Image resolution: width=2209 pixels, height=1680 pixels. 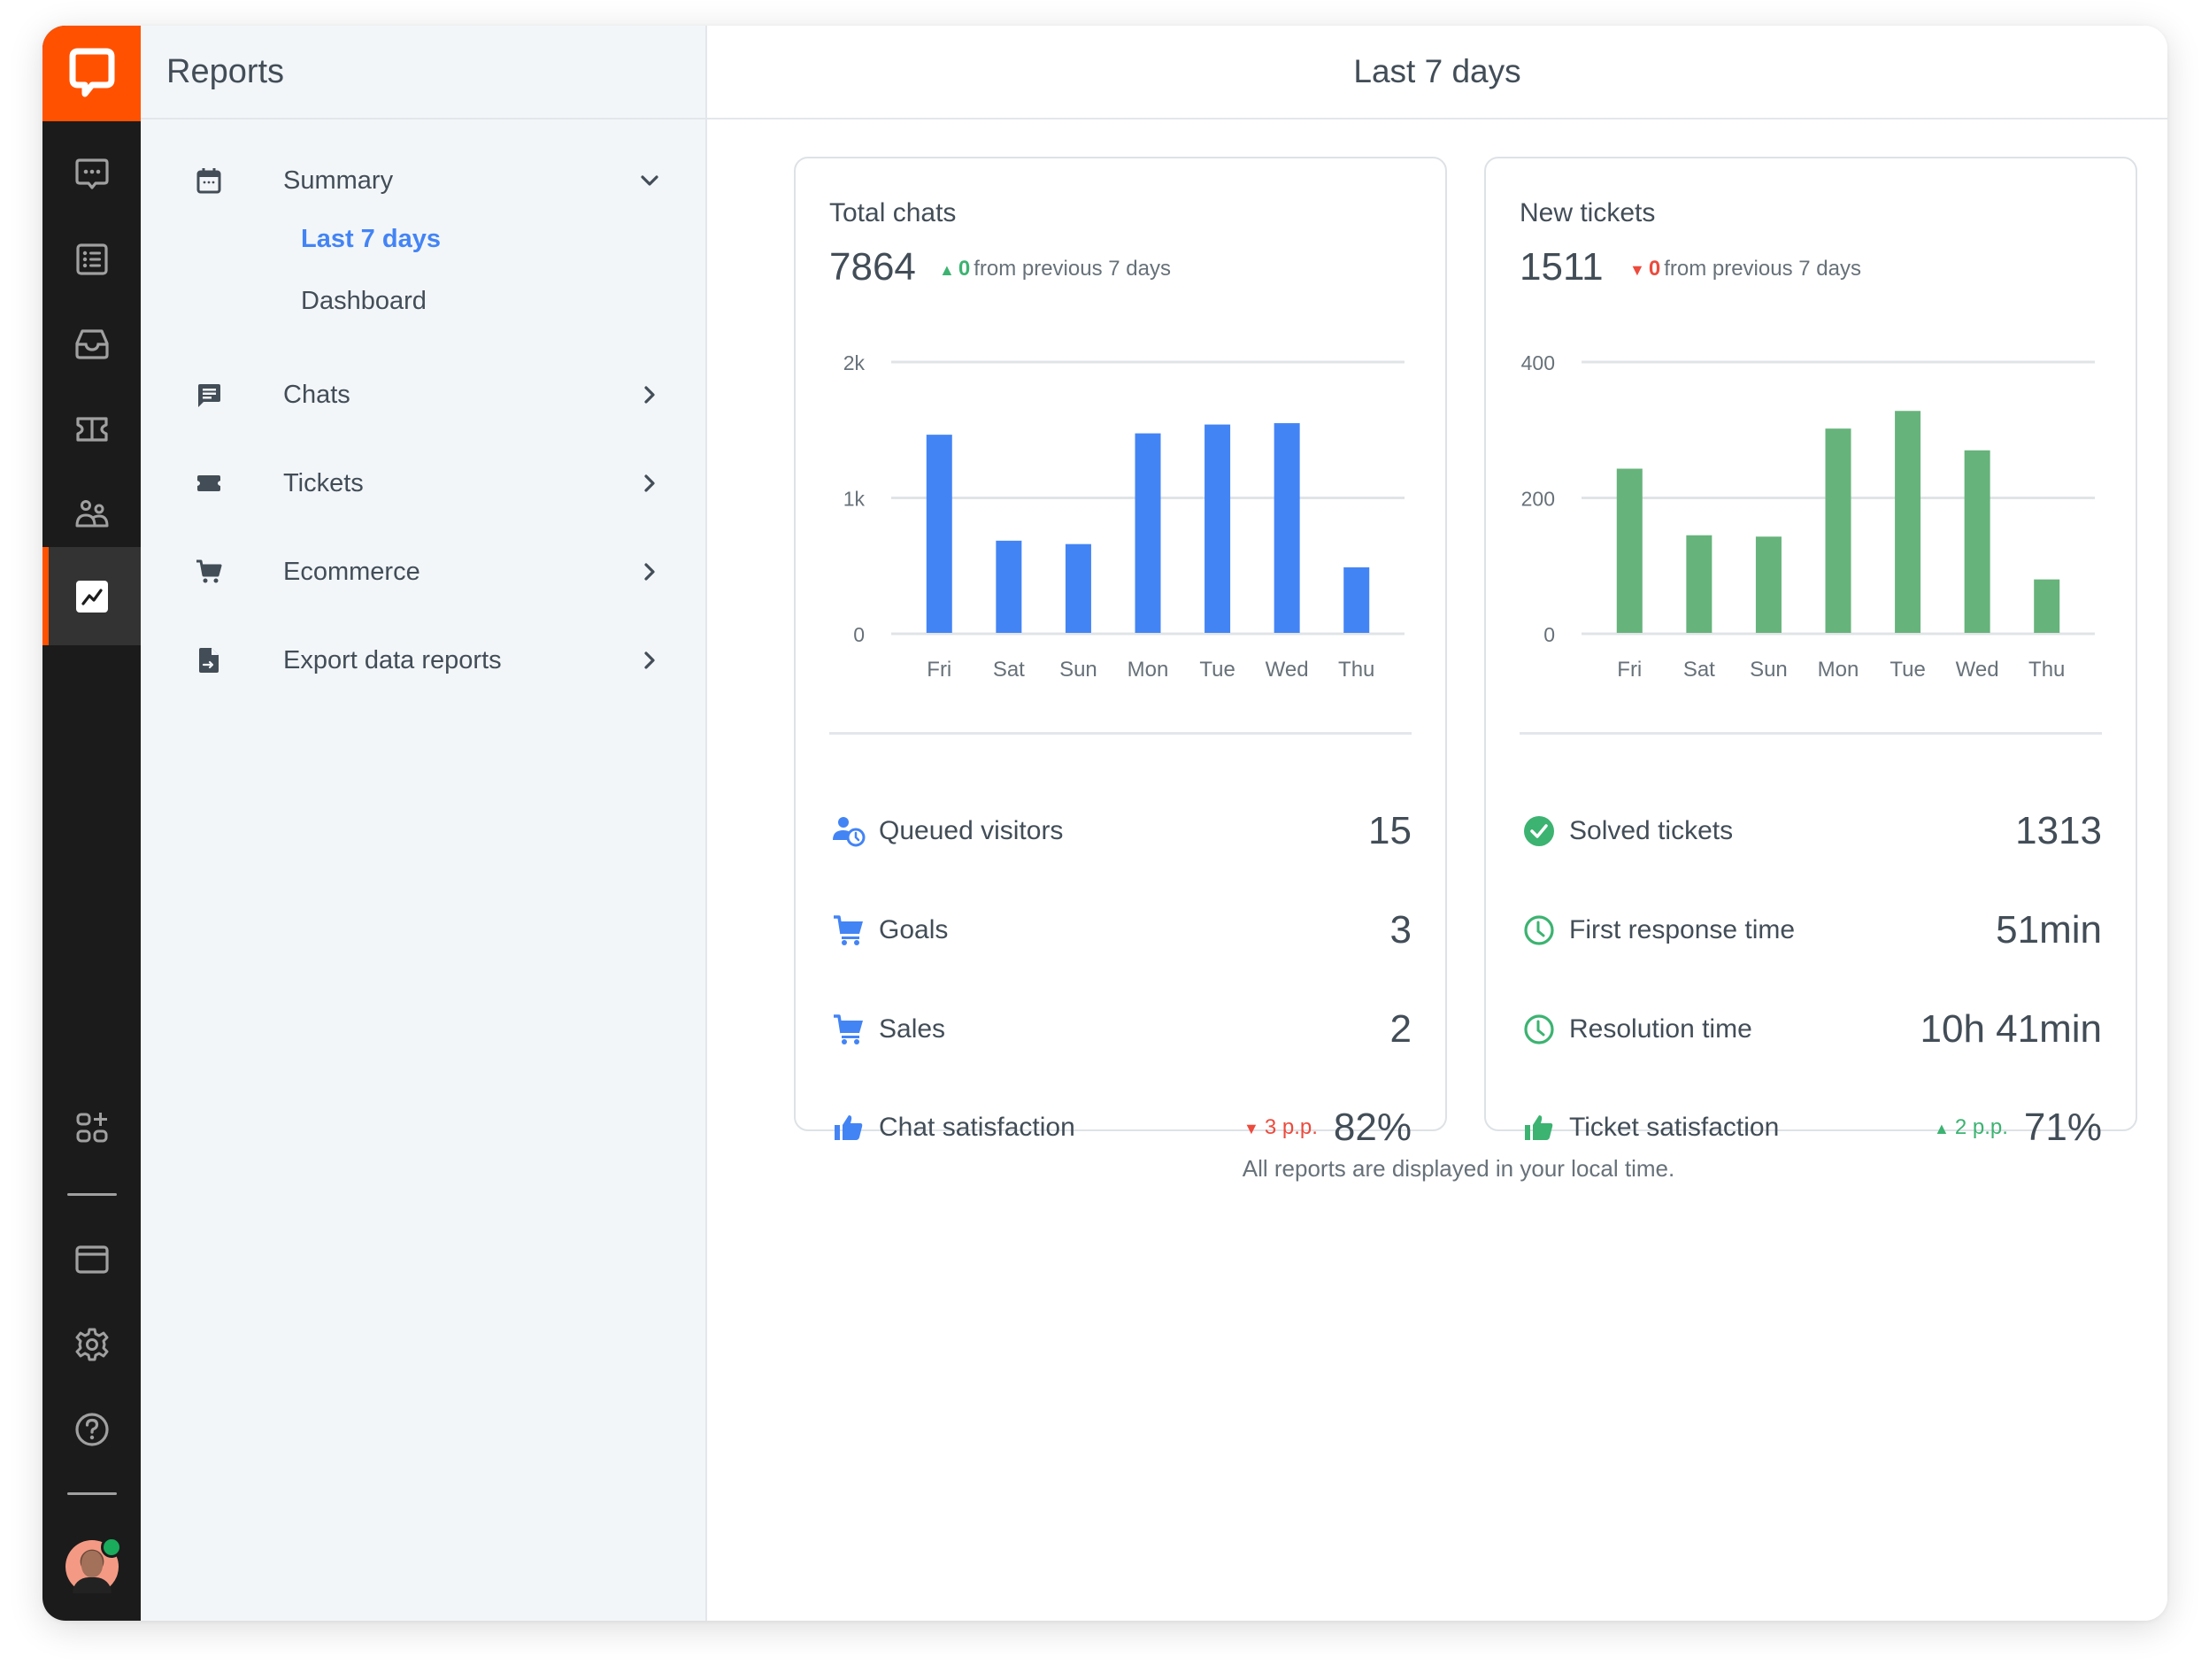 What do you see at coordinates (316, 394) in the screenshot?
I see `nav-label-chats: Chats` at bounding box center [316, 394].